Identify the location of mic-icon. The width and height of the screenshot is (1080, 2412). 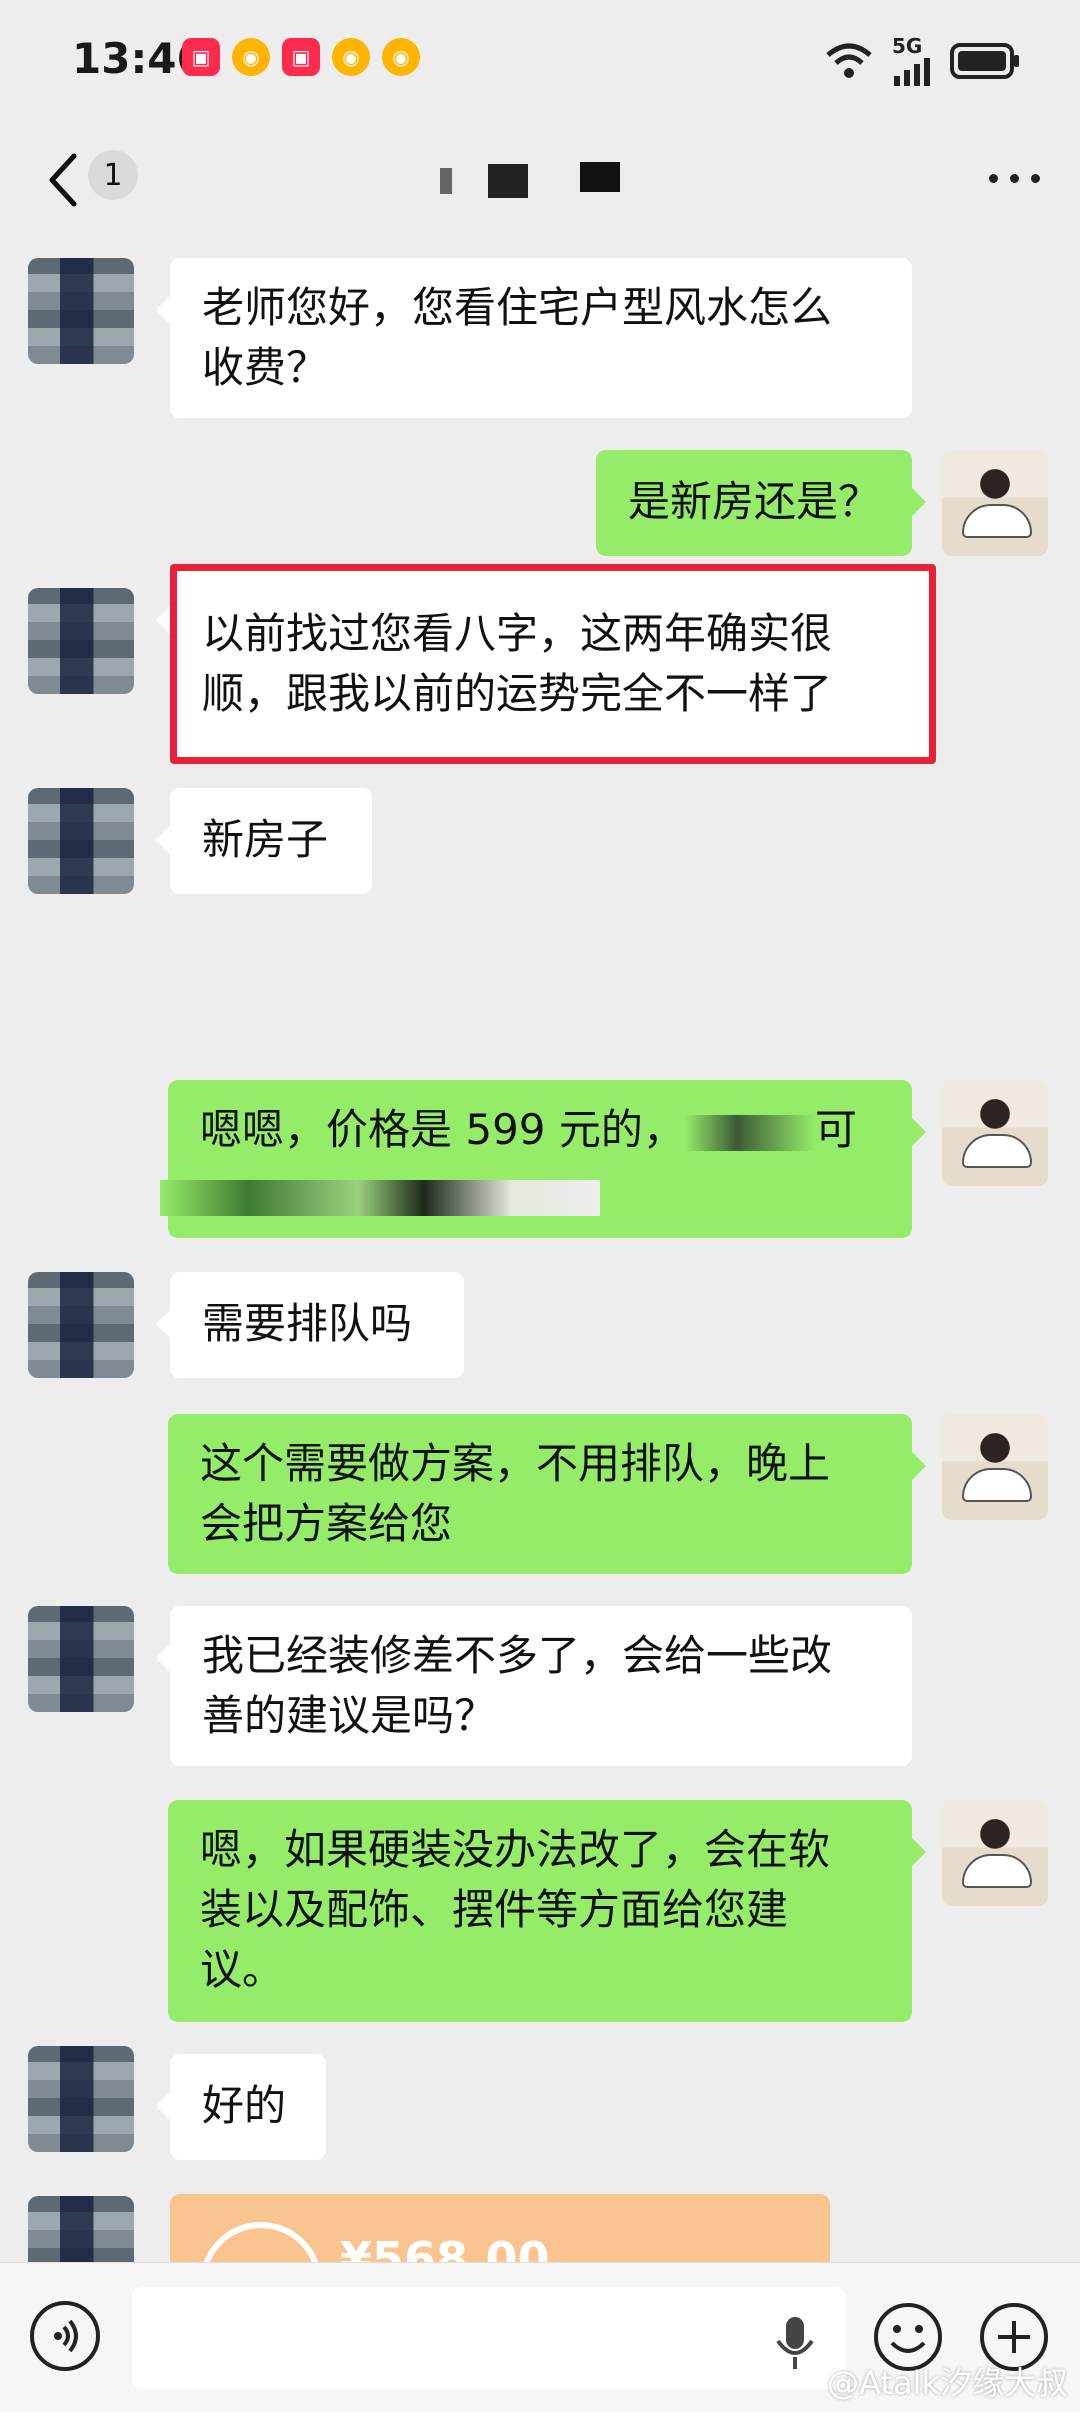
(795, 2343).